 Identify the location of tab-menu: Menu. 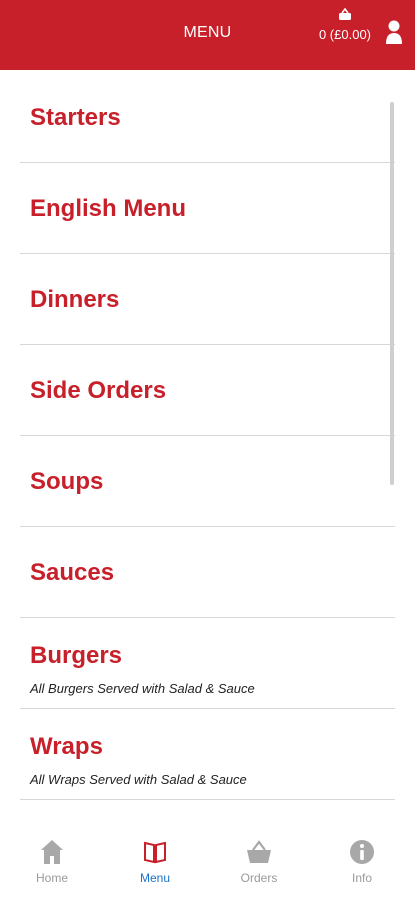
(155, 862).